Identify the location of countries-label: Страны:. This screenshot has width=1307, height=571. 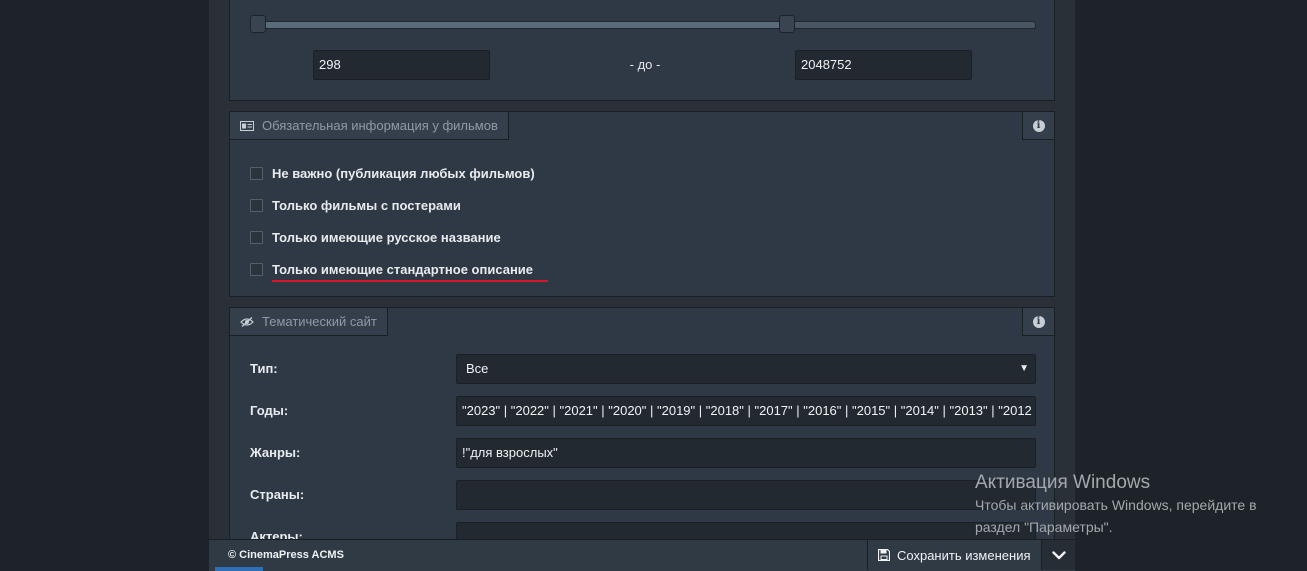
(277, 494).